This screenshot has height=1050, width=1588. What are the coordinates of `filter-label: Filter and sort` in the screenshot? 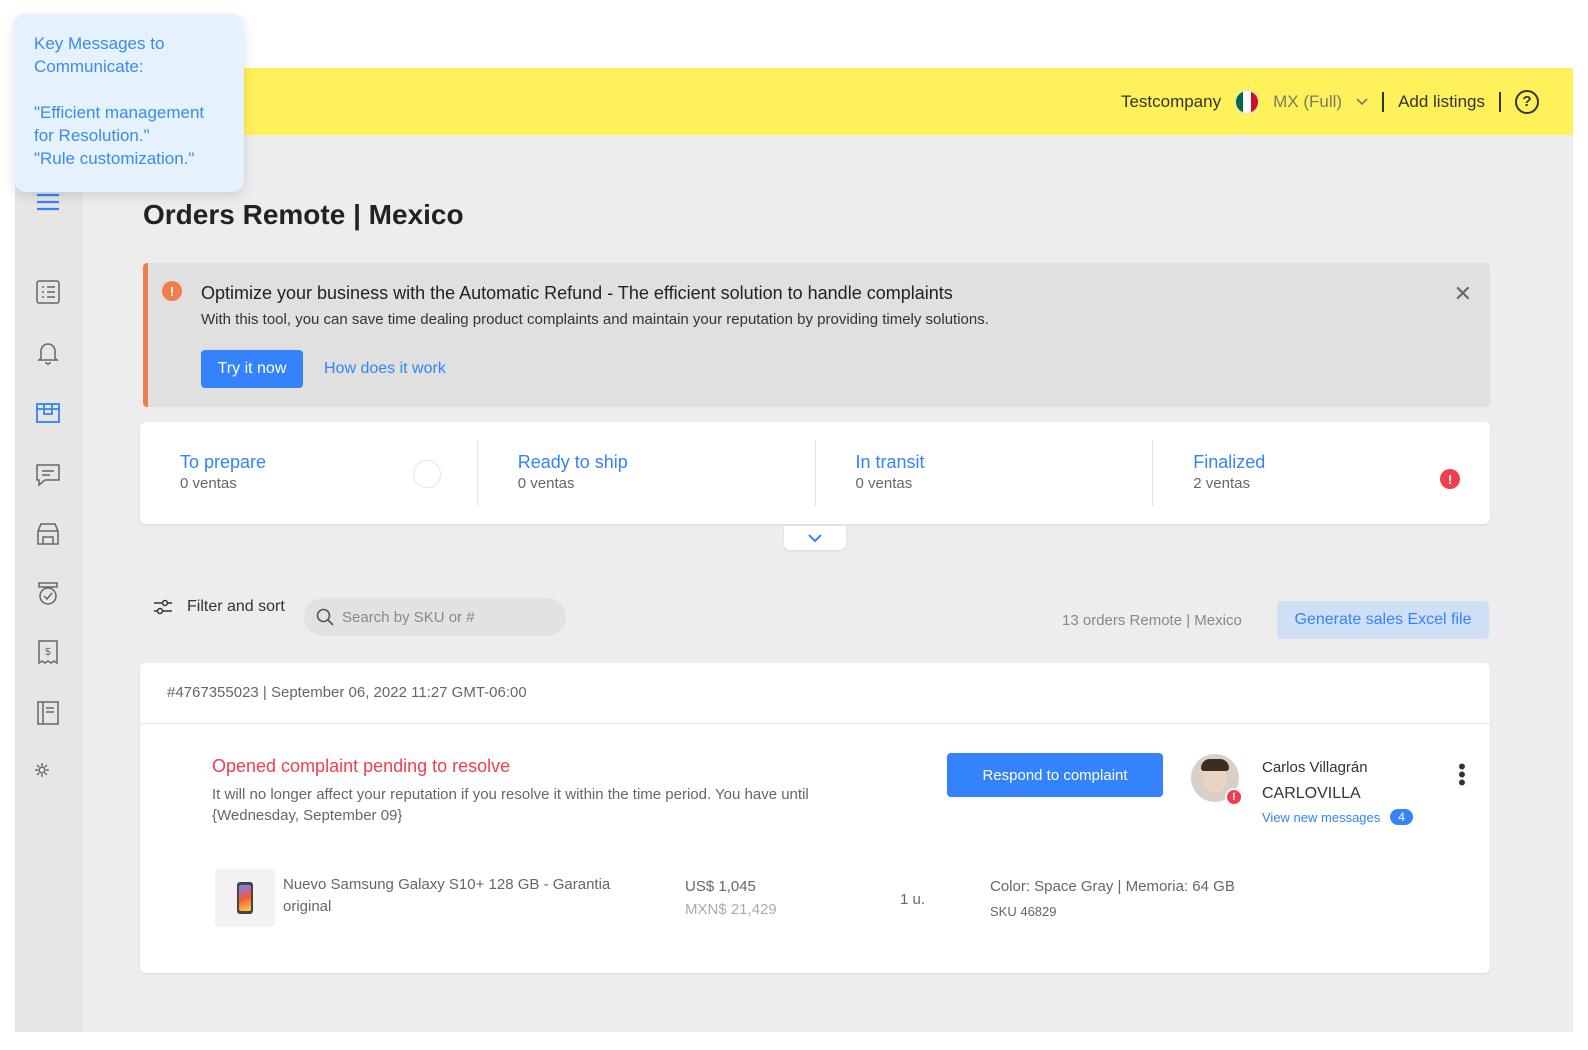 It's located at (236, 606).